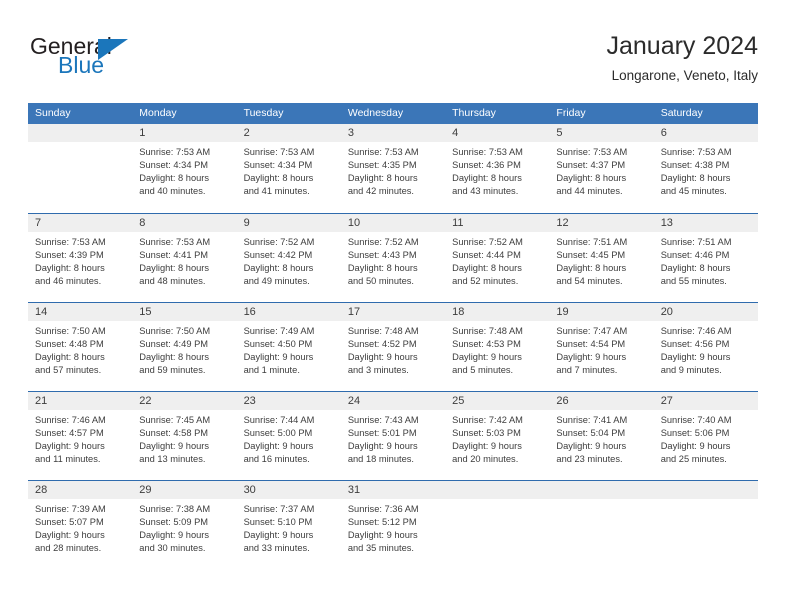 Image resolution: width=792 pixels, height=612 pixels. I want to click on day-info-line: and 54 minutes., so click(589, 281).